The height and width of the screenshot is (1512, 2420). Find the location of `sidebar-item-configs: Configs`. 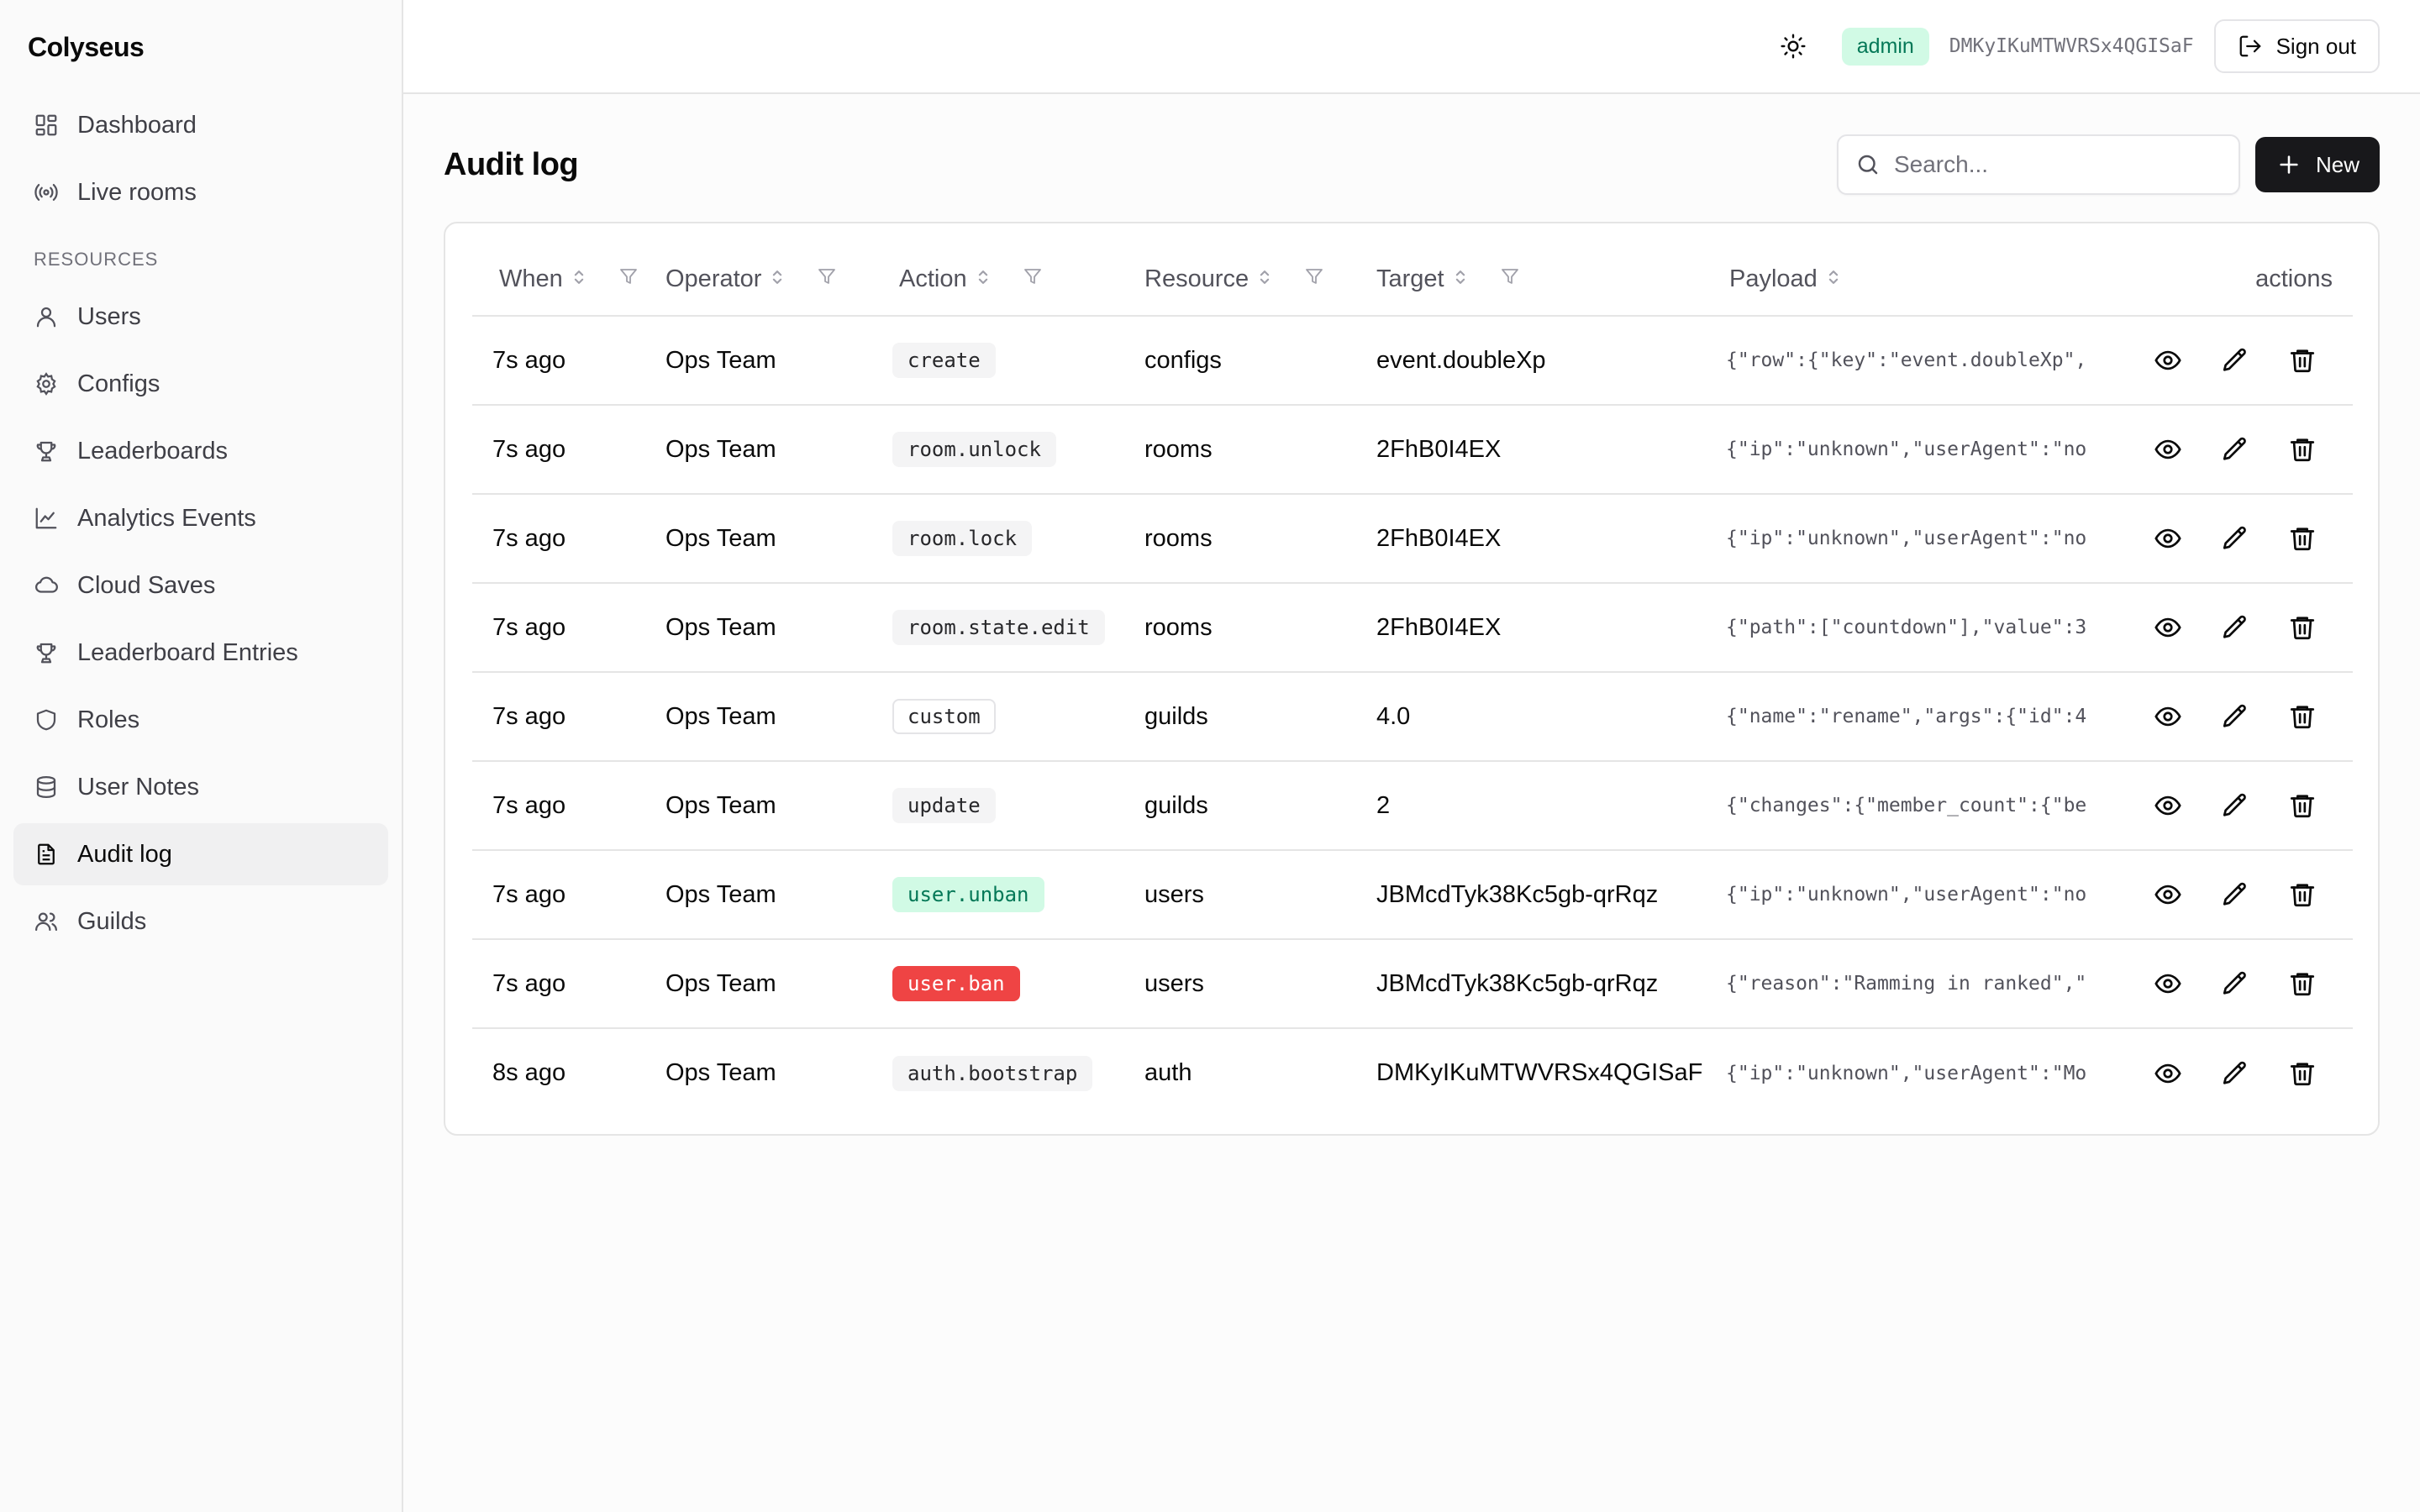

sidebar-item-configs: Configs is located at coordinates (200, 384).